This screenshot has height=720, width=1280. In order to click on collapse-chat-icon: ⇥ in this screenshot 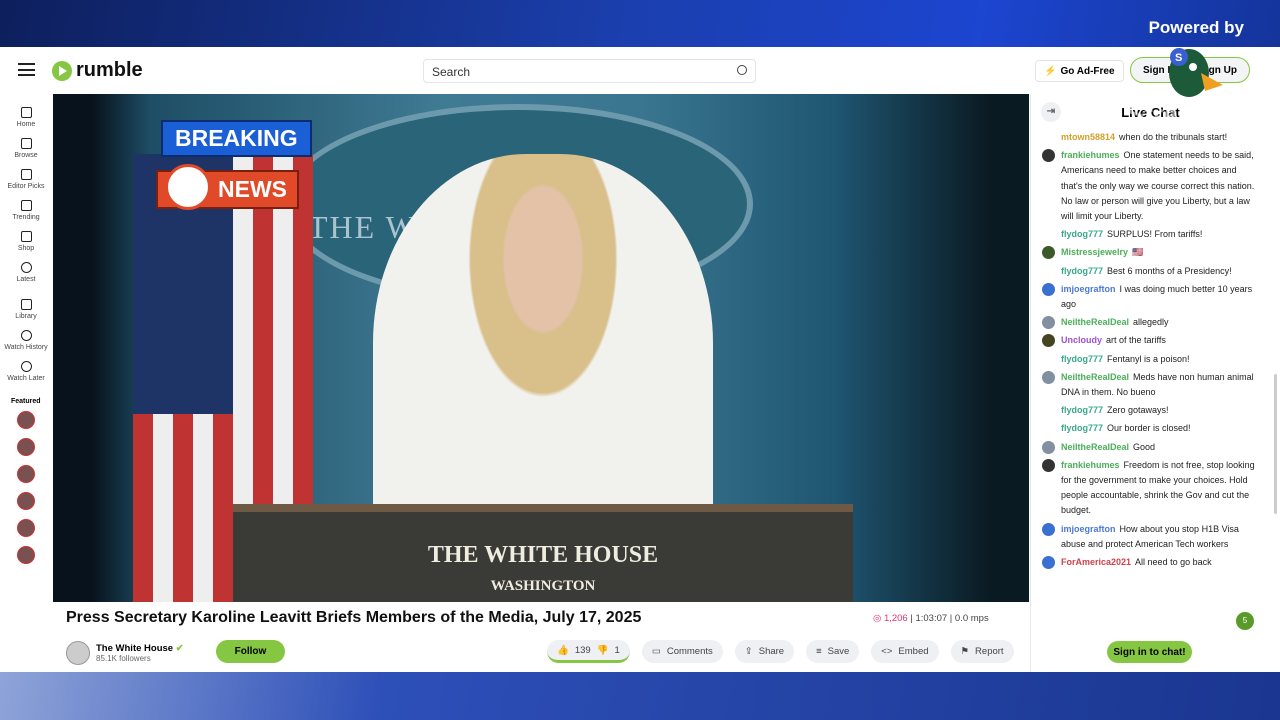, I will do `click(1051, 112)`.